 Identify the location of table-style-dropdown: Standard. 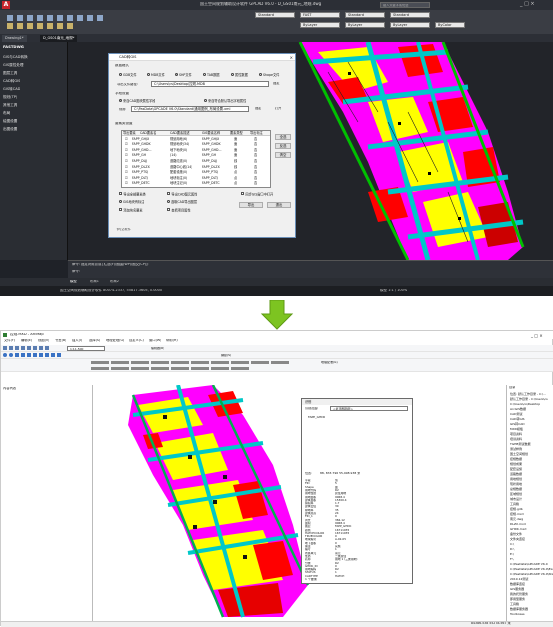
(365, 15).